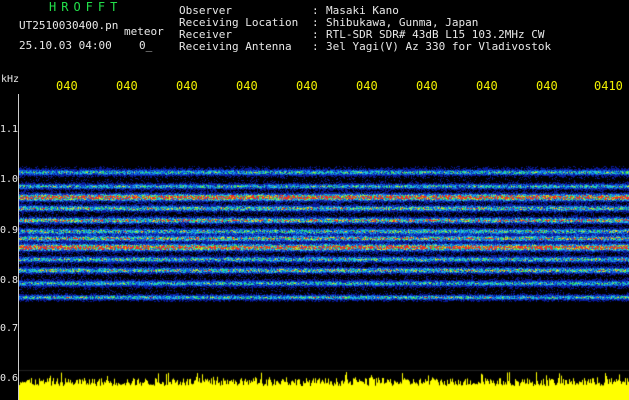  What do you see at coordinates (235, 46) in the screenshot?
I see `antenna-label: Receiving Antenna` at bounding box center [235, 46].